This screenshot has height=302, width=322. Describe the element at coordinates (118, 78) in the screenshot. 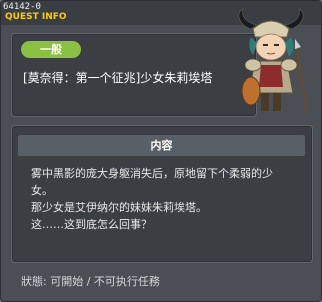

I see `quest-name: [莫奈得：第一个征兆]少女朱莉埃塔` at that location.